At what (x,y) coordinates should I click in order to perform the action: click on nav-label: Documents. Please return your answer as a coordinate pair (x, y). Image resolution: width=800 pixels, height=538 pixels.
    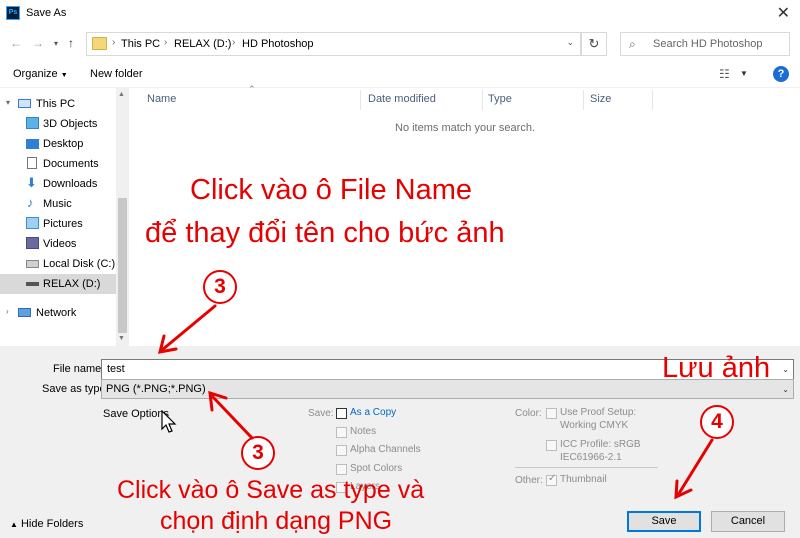
    Looking at the image, I should click on (71, 164).